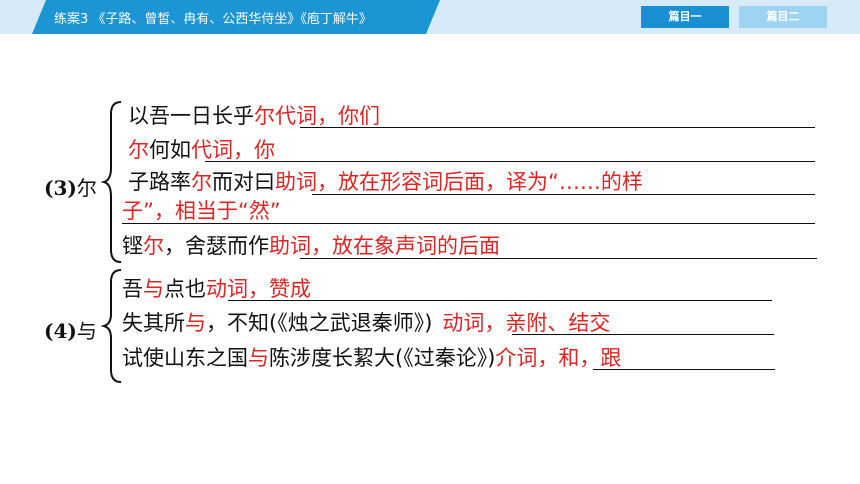 The image size is (860, 484). What do you see at coordinates (201, 211) in the screenshot?
I see `example-3-3-answer-cont: 子”，相当于“然”` at bounding box center [201, 211].